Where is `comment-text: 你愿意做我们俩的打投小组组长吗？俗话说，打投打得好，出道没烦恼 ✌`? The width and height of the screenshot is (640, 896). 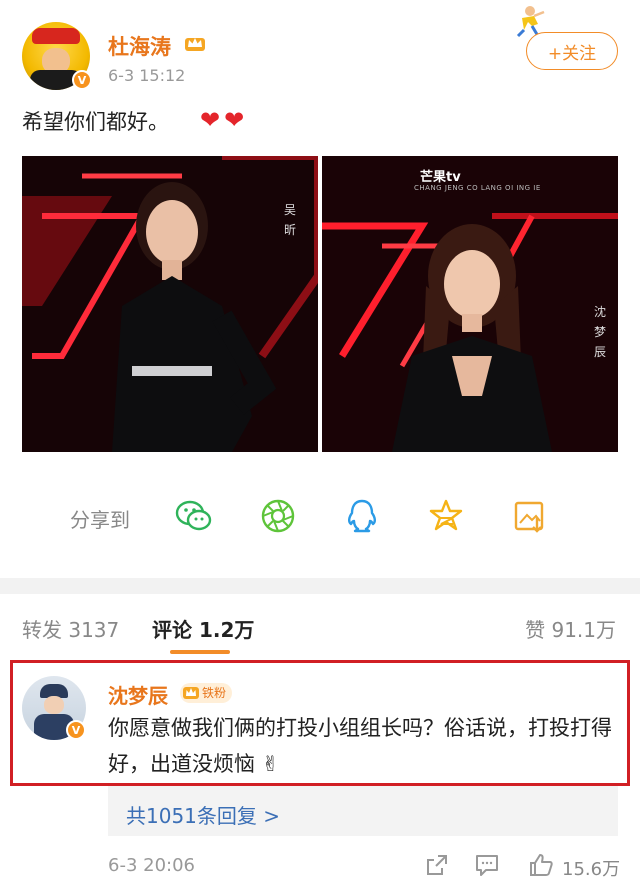 comment-text: 你愿意做我们俩的打投小组组长吗？俗话说，打投打得好，出道没烦恼 ✌ is located at coordinates (360, 746).